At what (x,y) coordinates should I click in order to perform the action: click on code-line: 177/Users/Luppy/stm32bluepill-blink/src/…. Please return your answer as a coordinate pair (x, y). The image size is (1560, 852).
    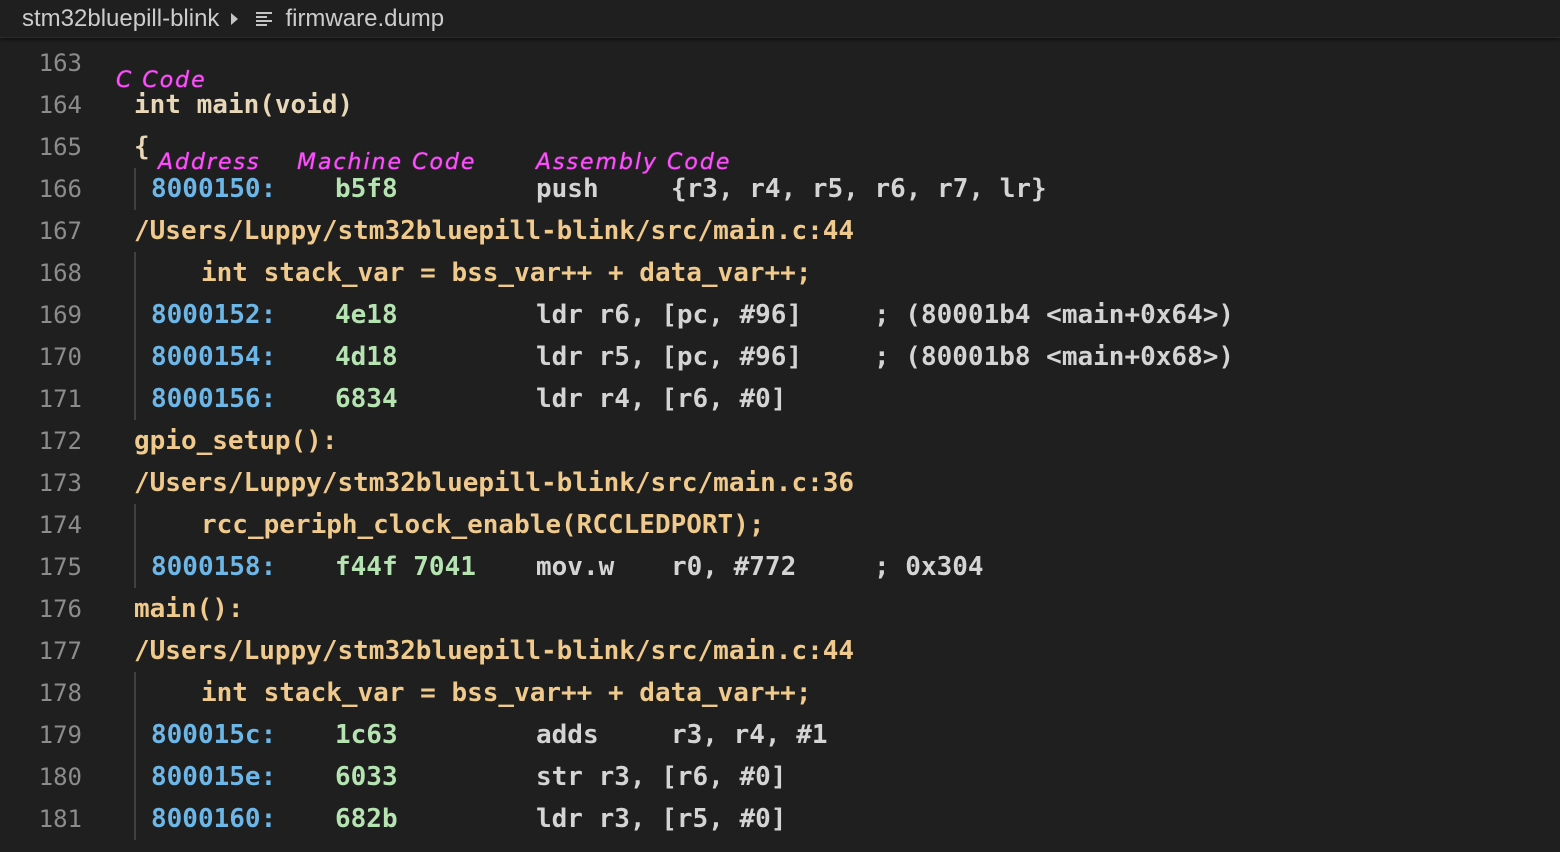
    Looking at the image, I should click on (780, 651).